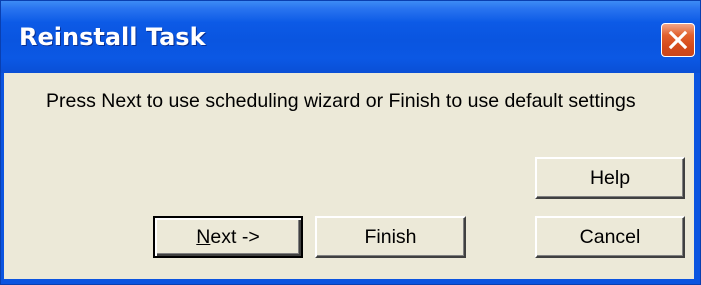  I want to click on finish-button-label: Finish, so click(390, 237).